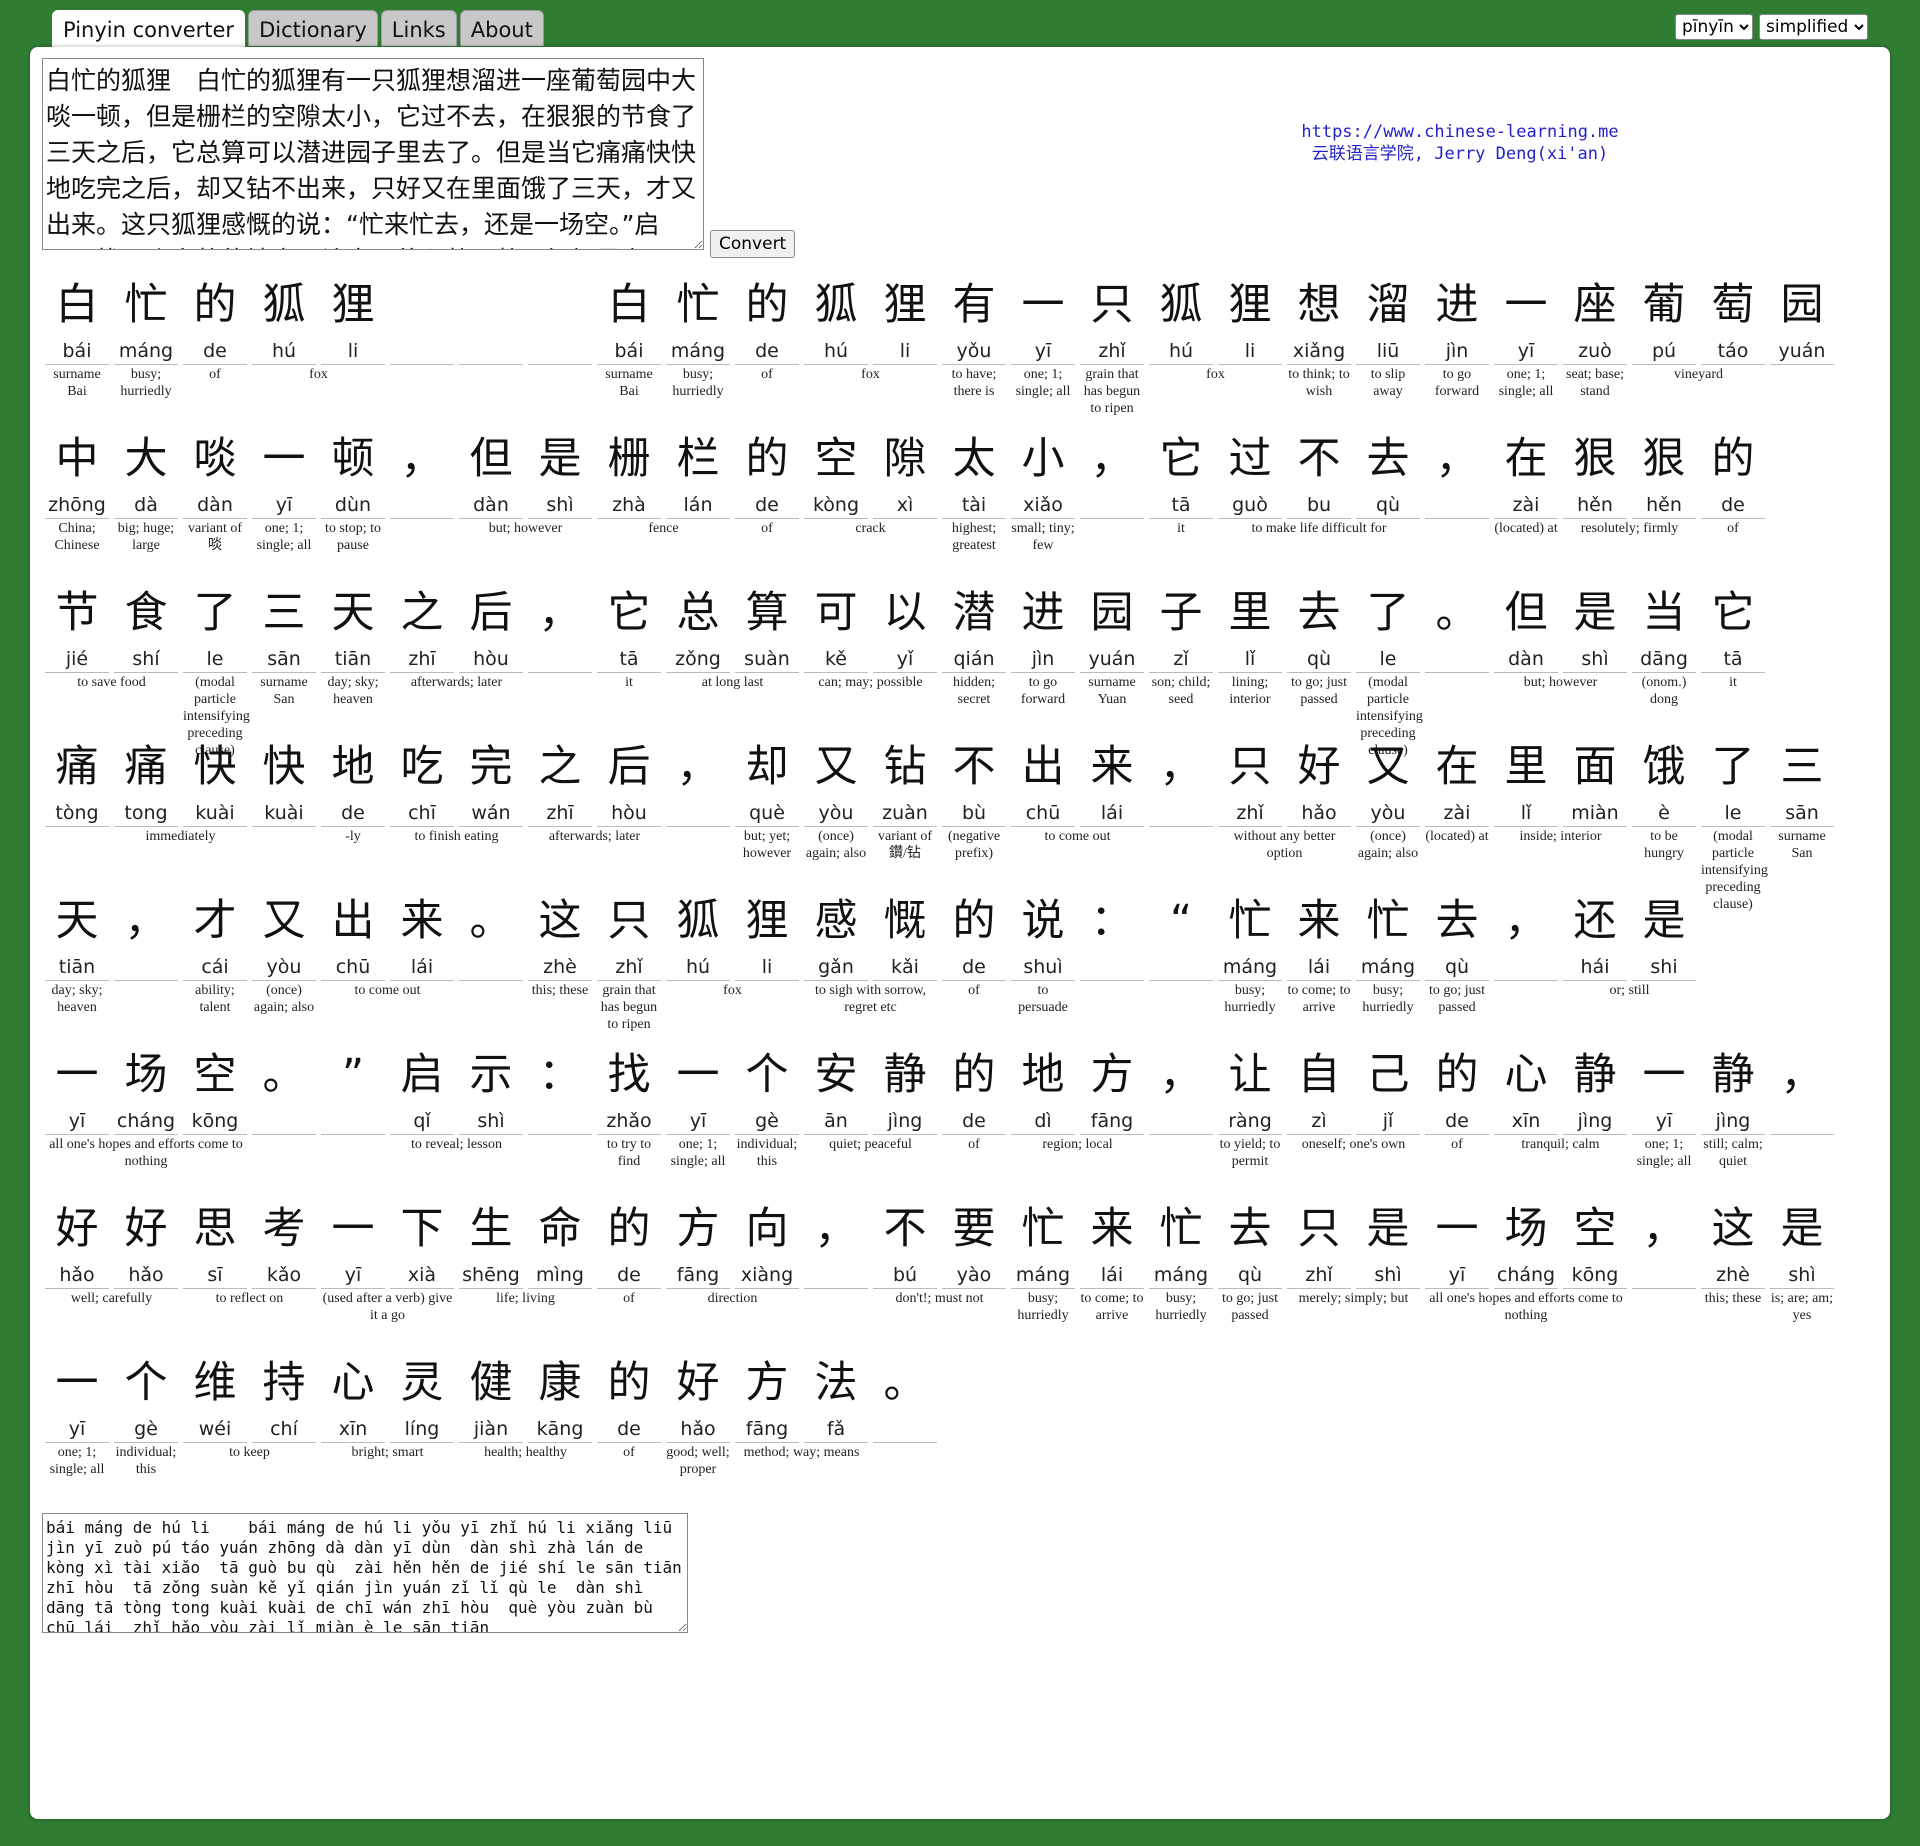 The height and width of the screenshot is (1846, 1920). I want to click on char-cell: 面 miàn, so click(1595, 779).